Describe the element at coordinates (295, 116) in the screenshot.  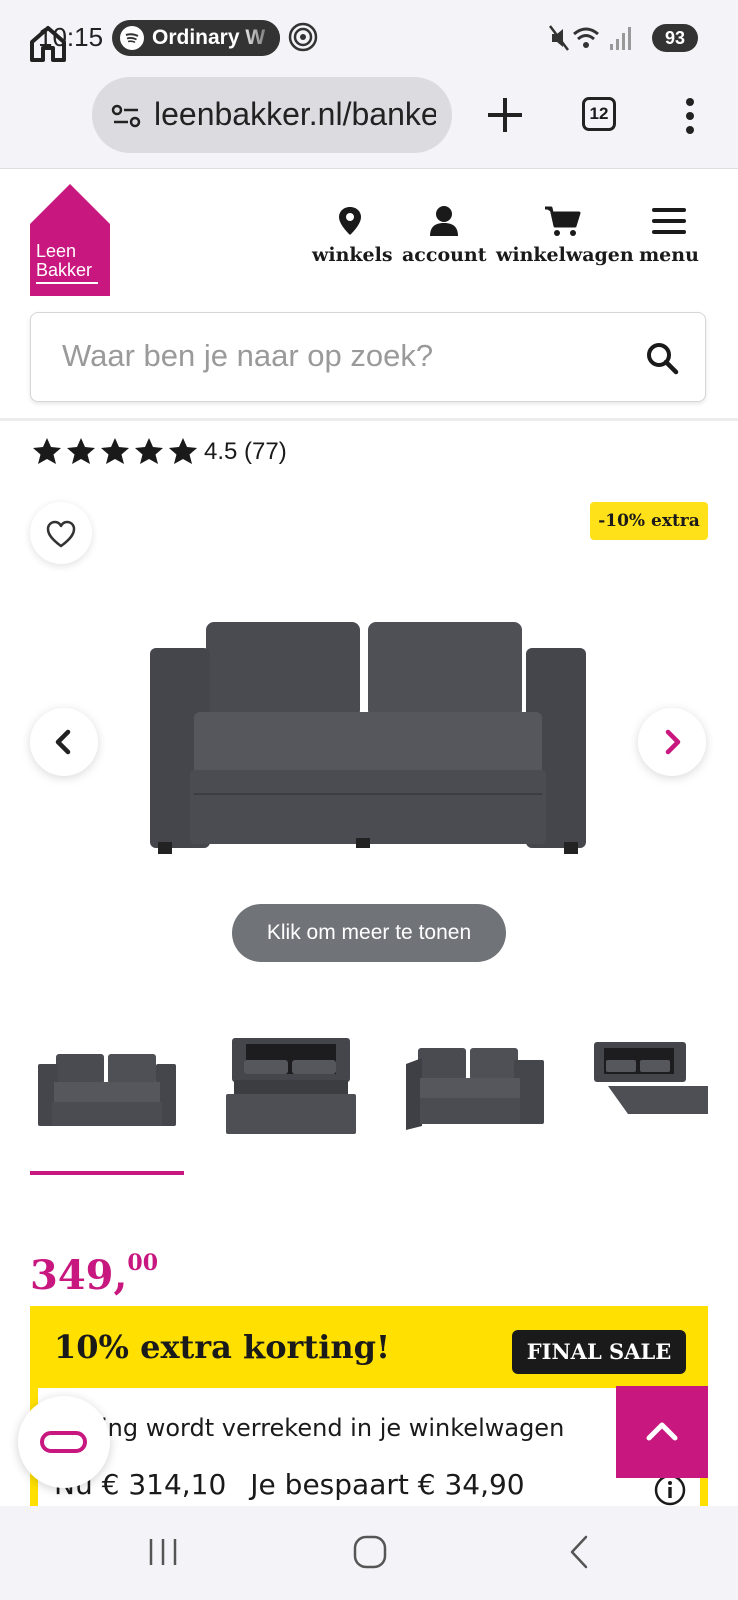
I see `url-text: leenbakker.nl/banken` at that location.